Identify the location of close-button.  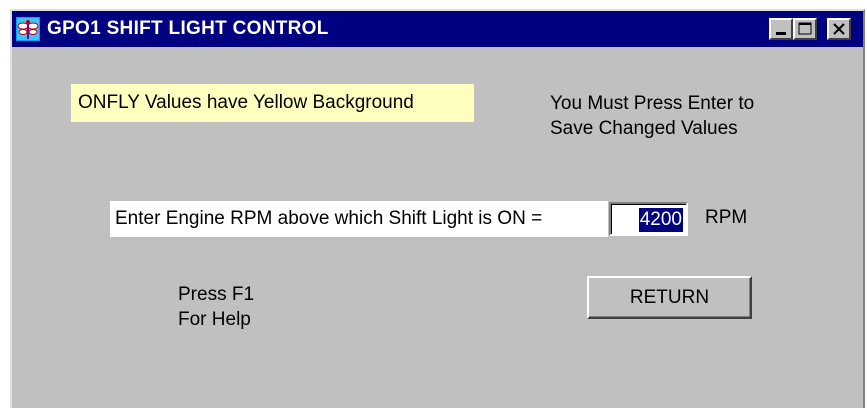
(839, 29).